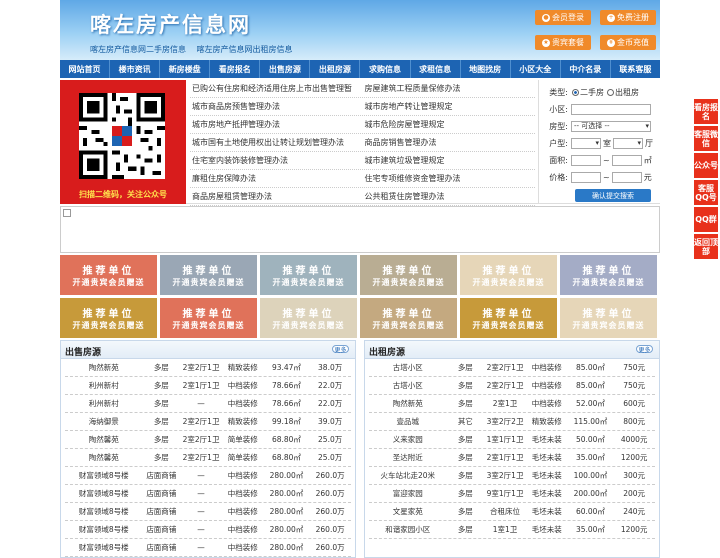 Image resolution: width=720 pixels, height=558 pixels. What do you see at coordinates (285, 69) in the screenshot?
I see `nav-for-sale: 出售房源` at bounding box center [285, 69].